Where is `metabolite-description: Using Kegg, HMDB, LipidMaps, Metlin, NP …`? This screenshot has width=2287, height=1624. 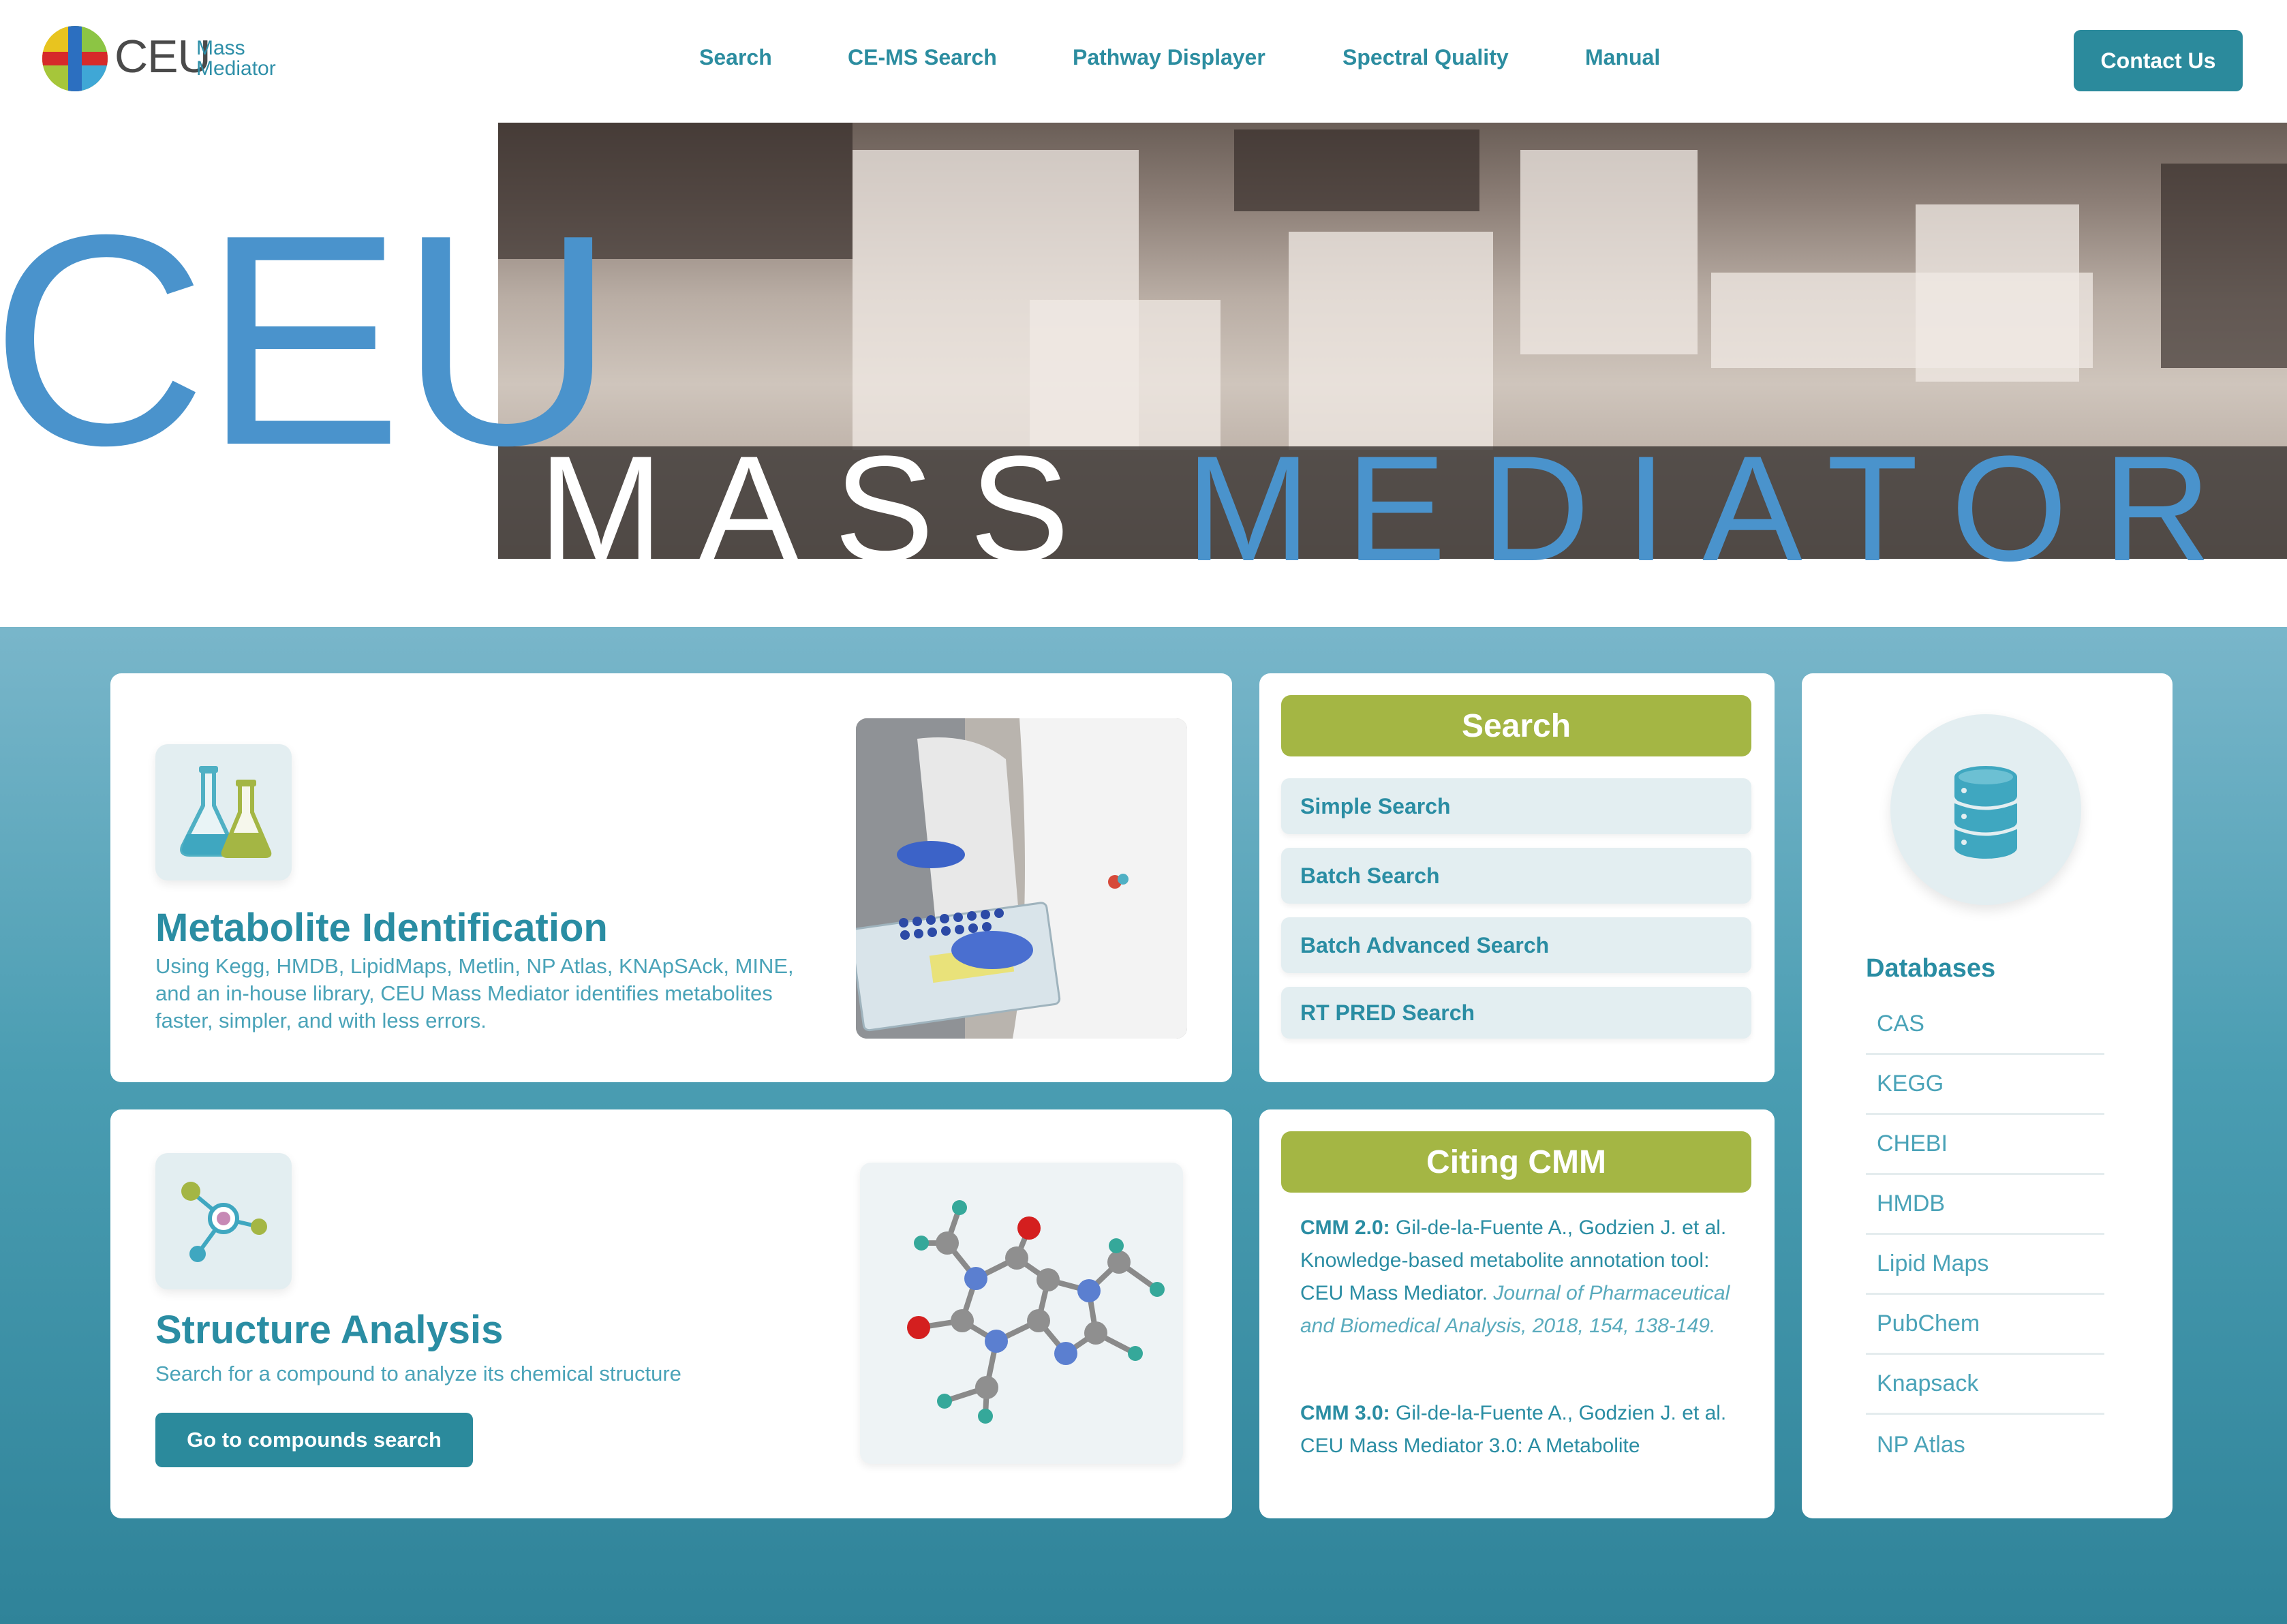 metabolite-description: Using Kegg, HMDB, LipidMaps, Metlin, NP … is located at coordinates (475, 993).